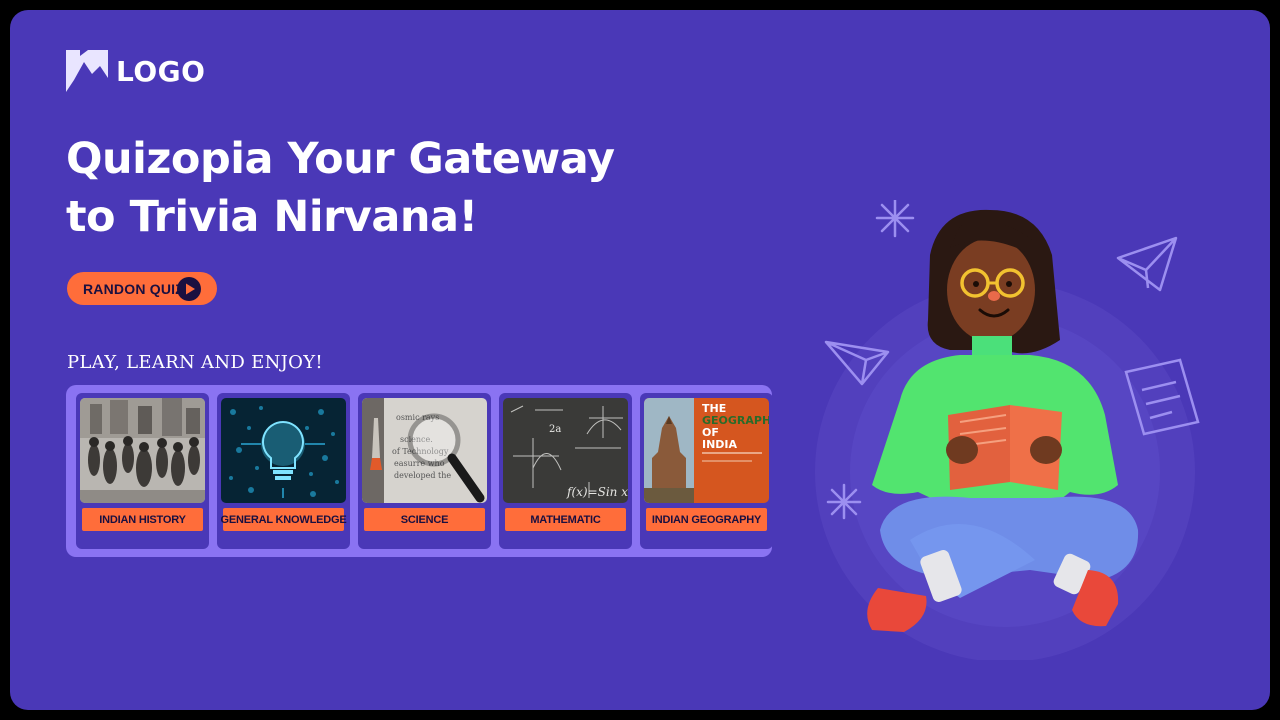 The height and width of the screenshot is (720, 1280). What do you see at coordinates (87, 71) in the screenshot?
I see `logo-icon` at bounding box center [87, 71].